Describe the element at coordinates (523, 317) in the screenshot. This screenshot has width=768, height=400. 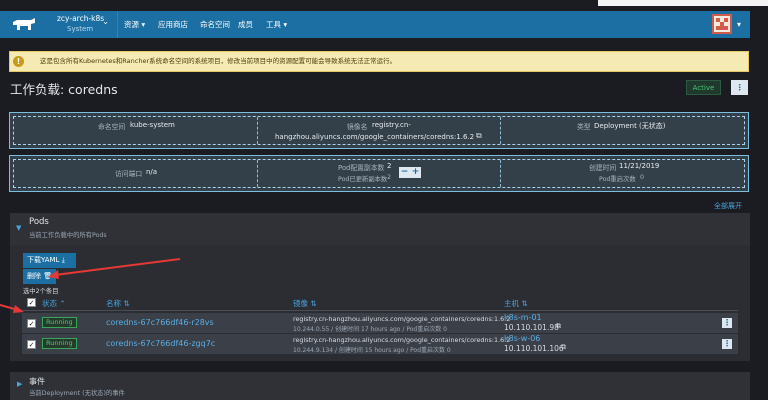
I see `node-link: k8s-m-01` at that location.